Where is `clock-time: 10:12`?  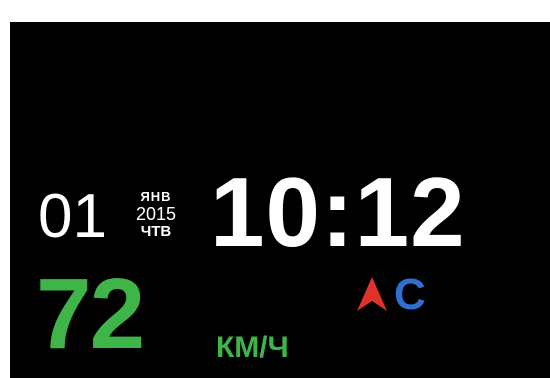 clock-time: 10:12 is located at coordinates (338, 212).